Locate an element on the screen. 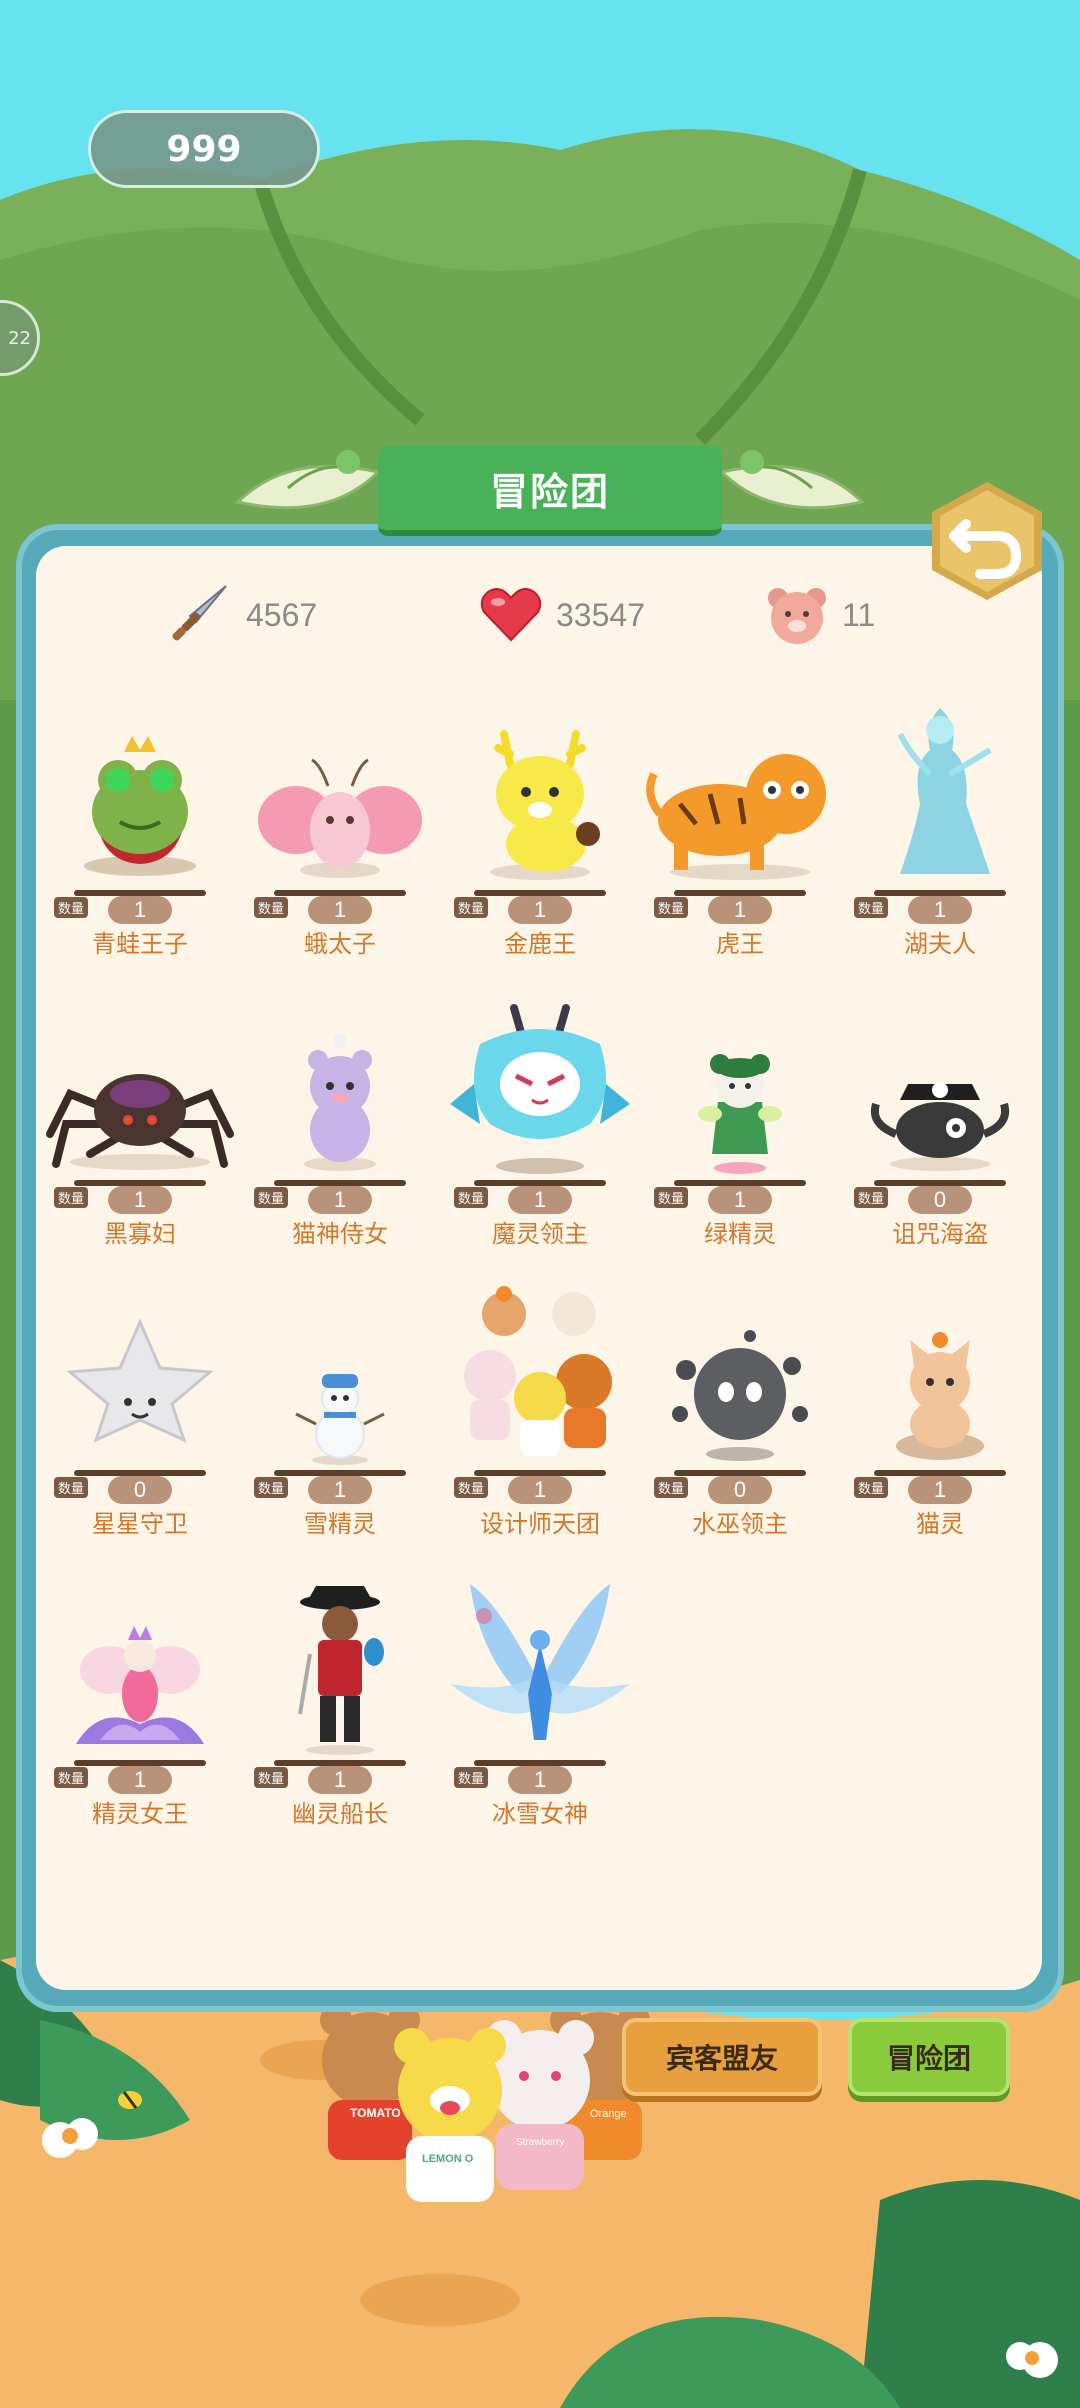  character-card: 数量 1 金鹿王 is located at coordinates (540, 829).